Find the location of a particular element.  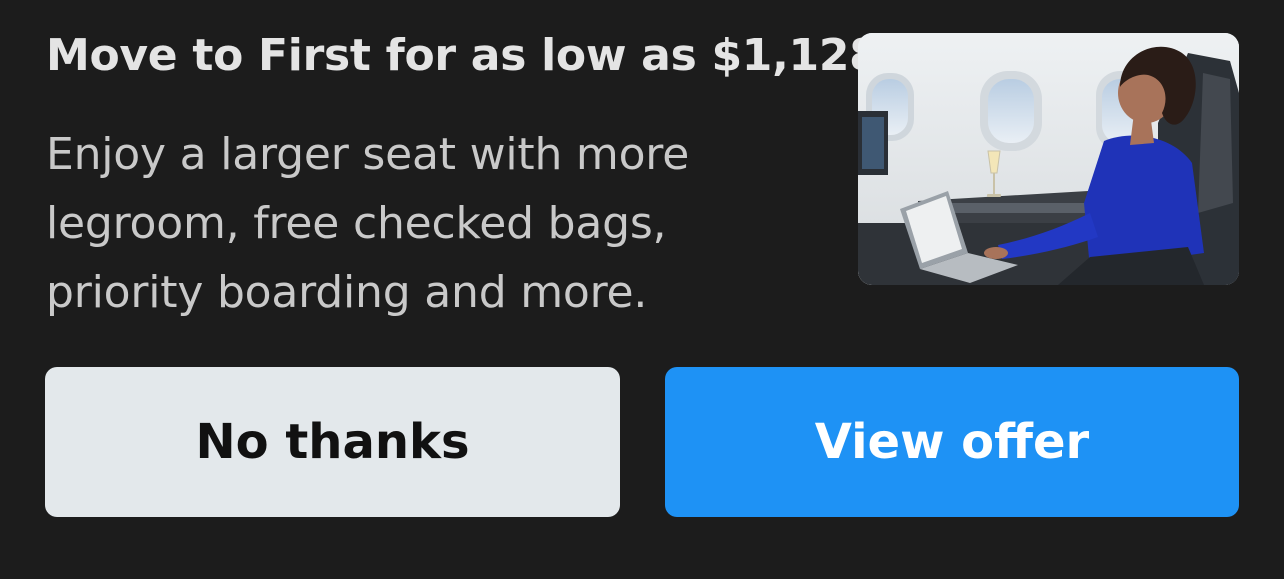

first-class-photo is located at coordinates (1048, 159).